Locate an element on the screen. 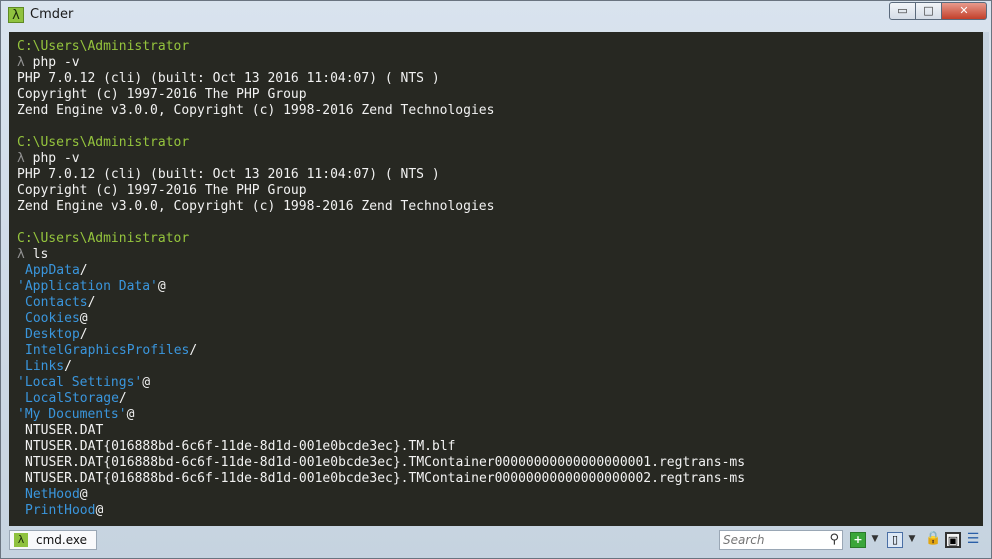 The image size is (992, 559). tab-cmd-exe: λ cmd.exe is located at coordinates (53, 540).